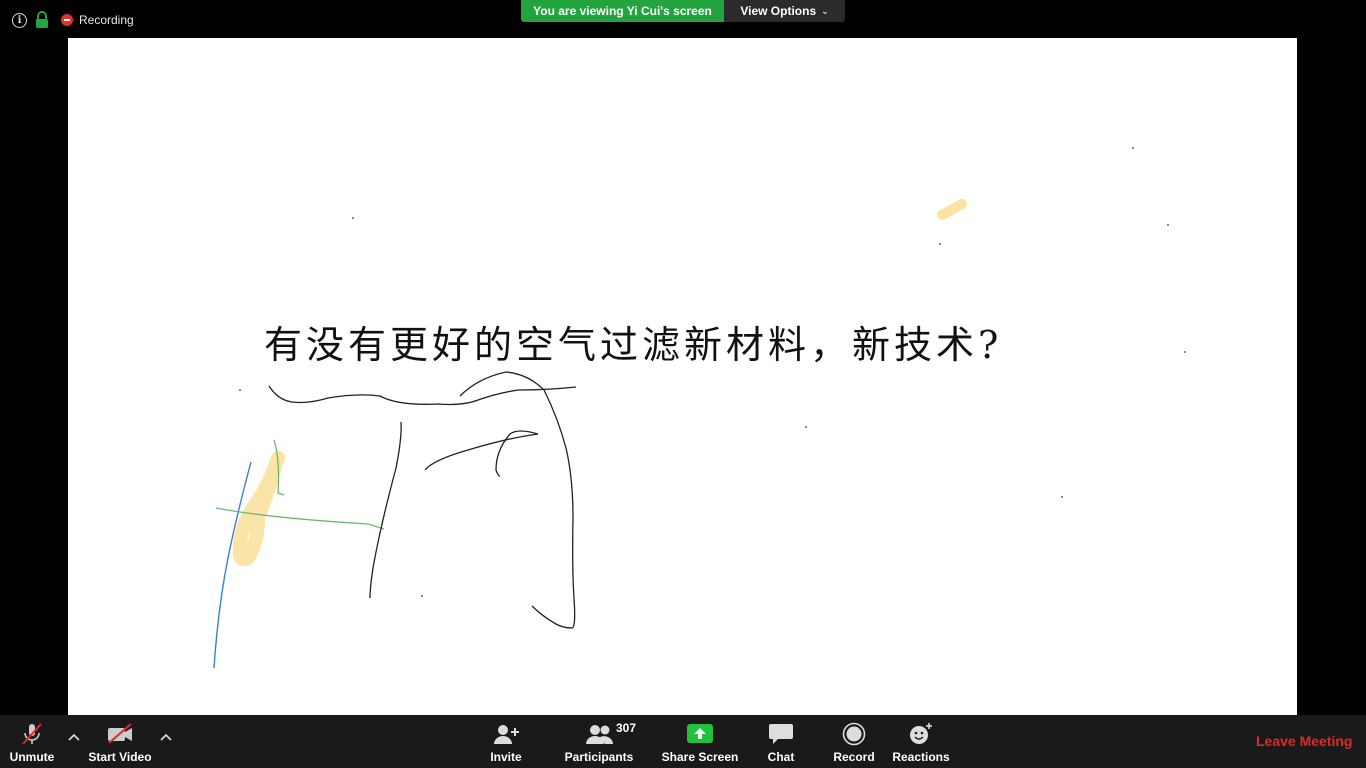 The image size is (1366, 768). What do you see at coordinates (599, 734) in the screenshot?
I see `participants-icon` at bounding box center [599, 734].